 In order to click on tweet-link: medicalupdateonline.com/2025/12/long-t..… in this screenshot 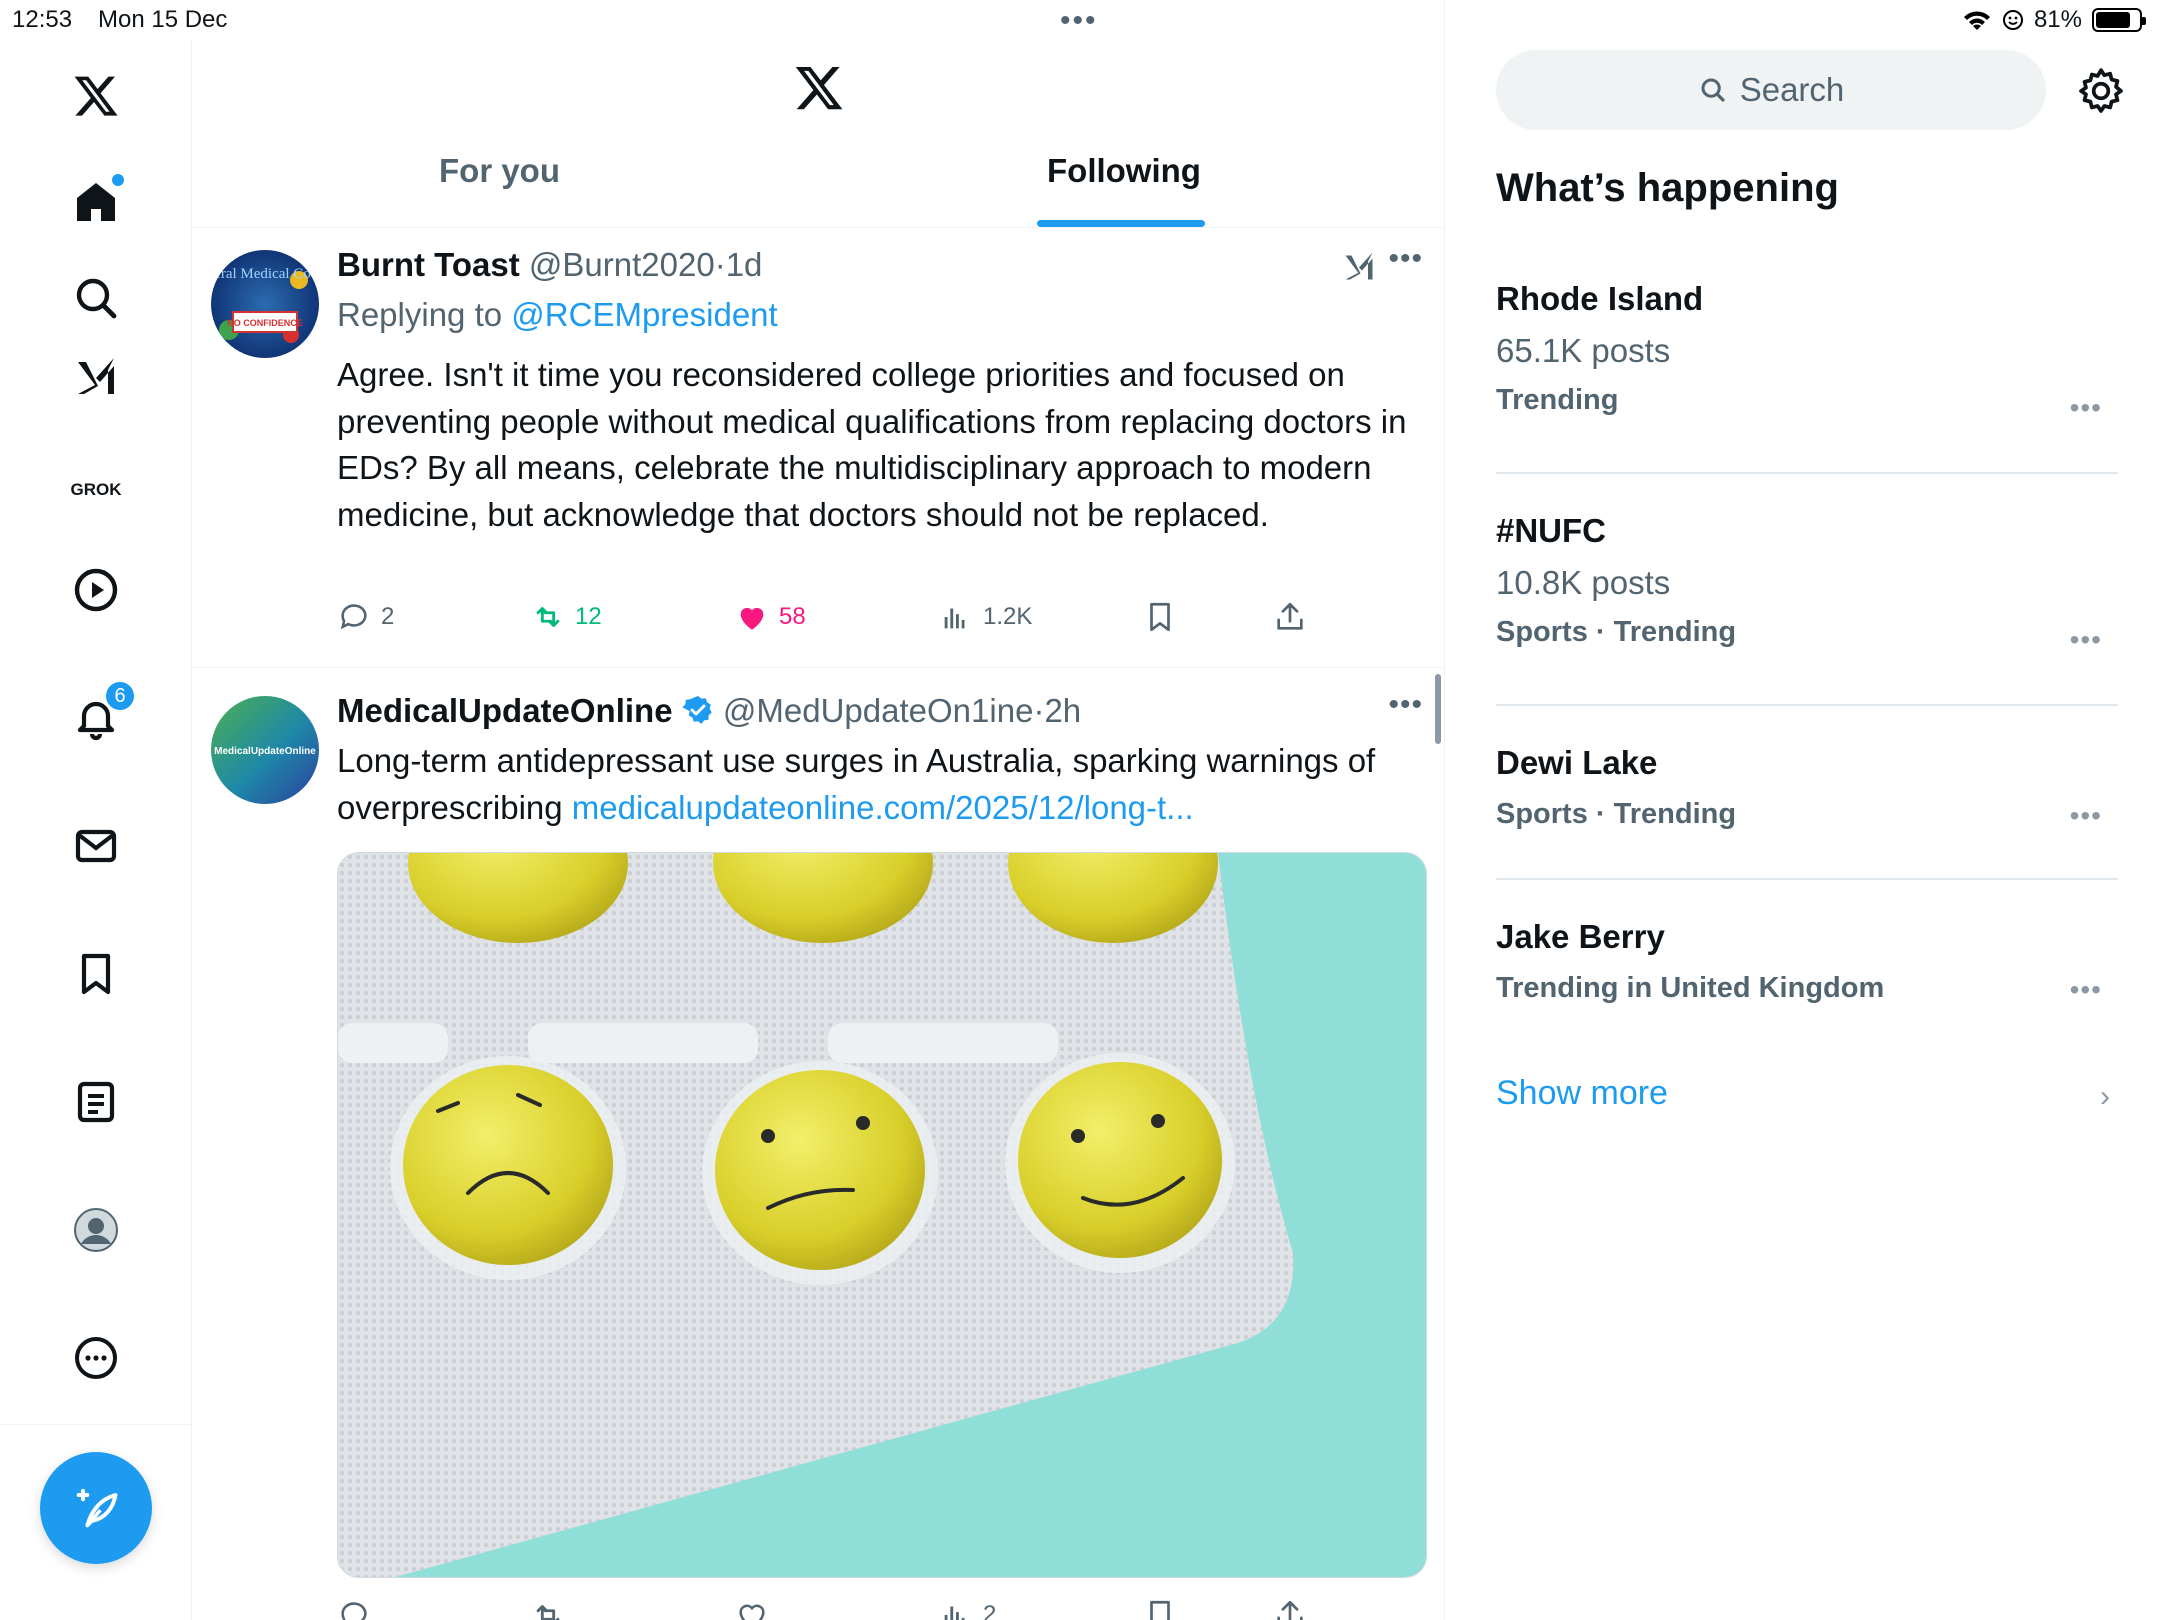, I will do `click(883, 807)`.